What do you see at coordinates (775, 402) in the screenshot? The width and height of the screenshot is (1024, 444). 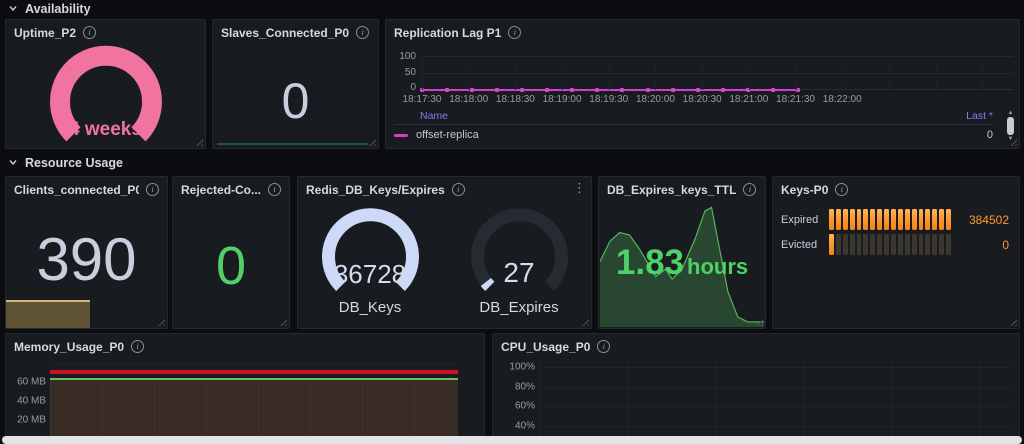 I see `grid-lines` at bounding box center [775, 402].